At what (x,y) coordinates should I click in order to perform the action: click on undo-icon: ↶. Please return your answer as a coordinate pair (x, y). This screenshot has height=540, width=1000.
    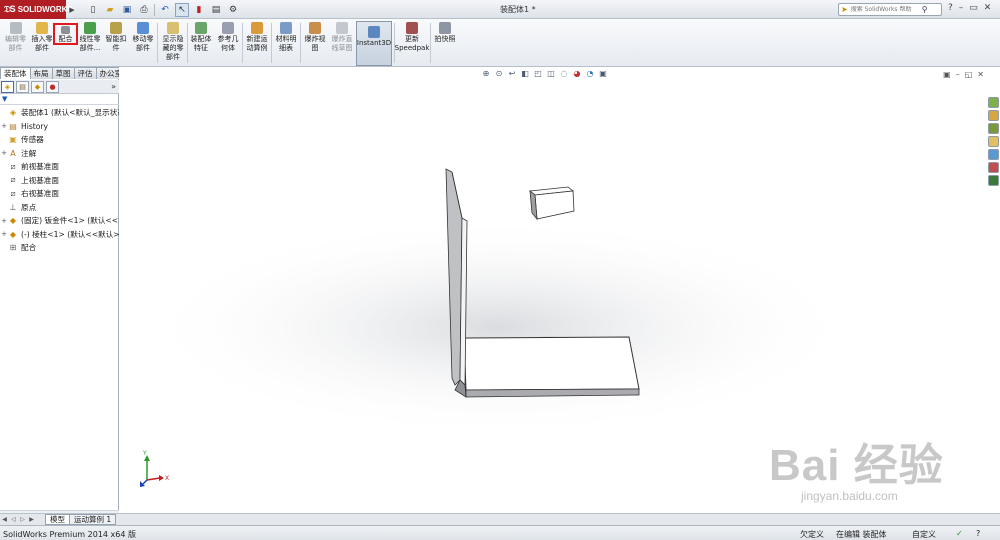
    Looking at the image, I should click on (165, 10).